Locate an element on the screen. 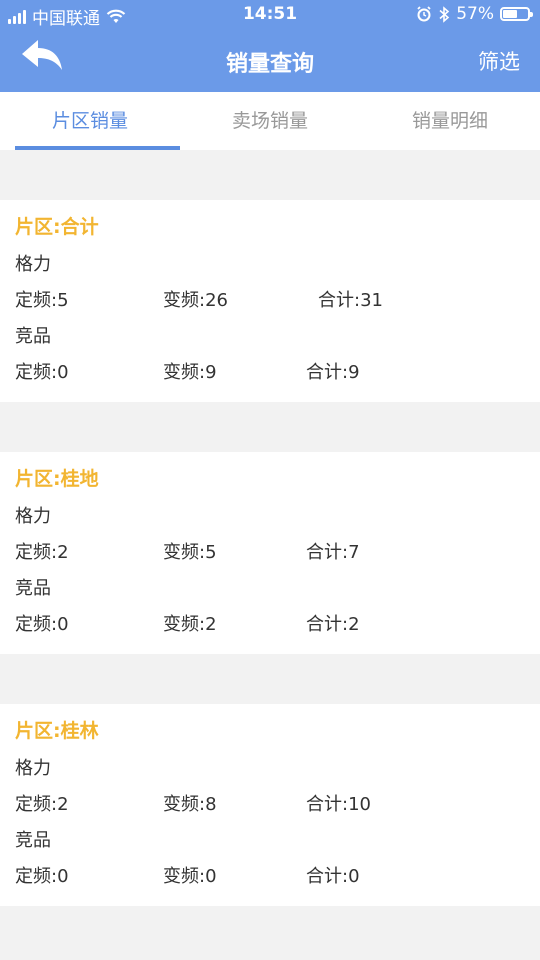 The height and width of the screenshot is (960, 540). total-count: 合计:31 is located at coordinates (350, 300).